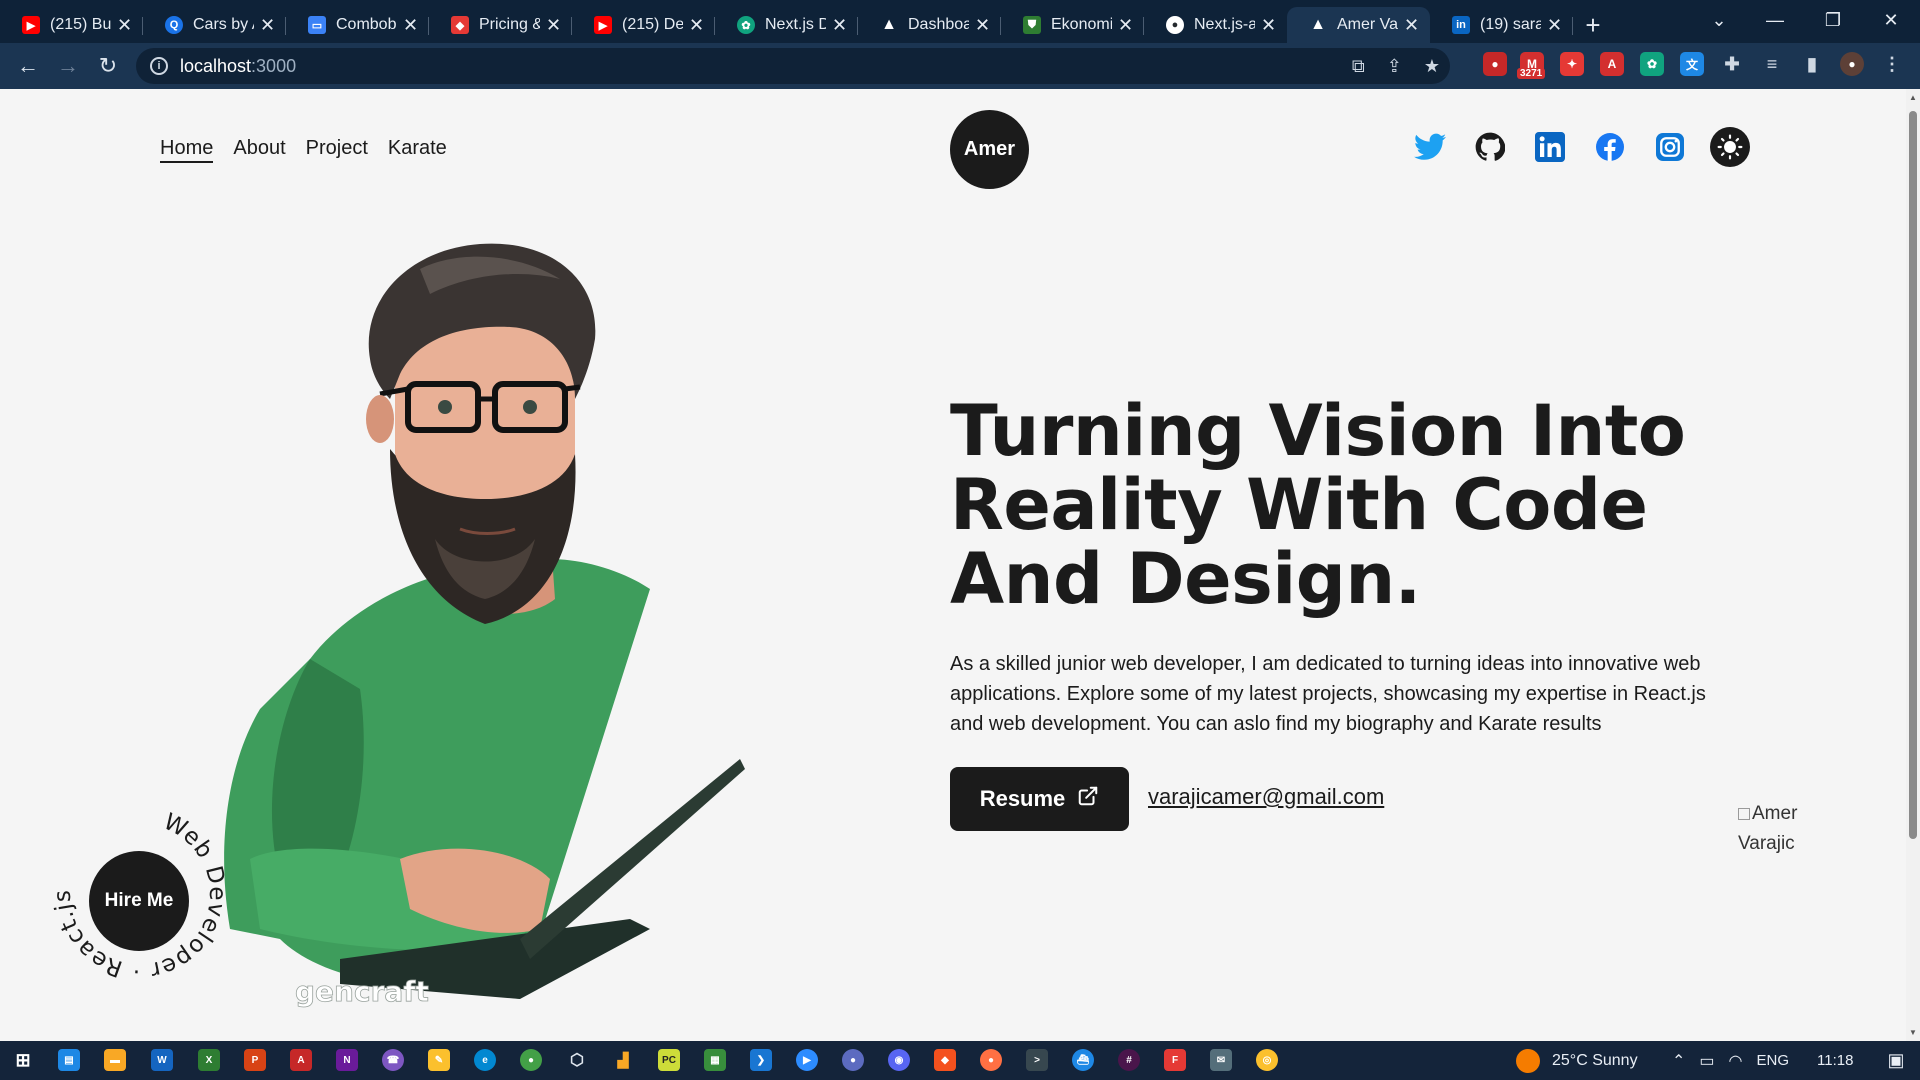  I want to click on system-tray: ⌃ ▭ ◠ ENG 11:18 ▣, so click(1788, 1060).